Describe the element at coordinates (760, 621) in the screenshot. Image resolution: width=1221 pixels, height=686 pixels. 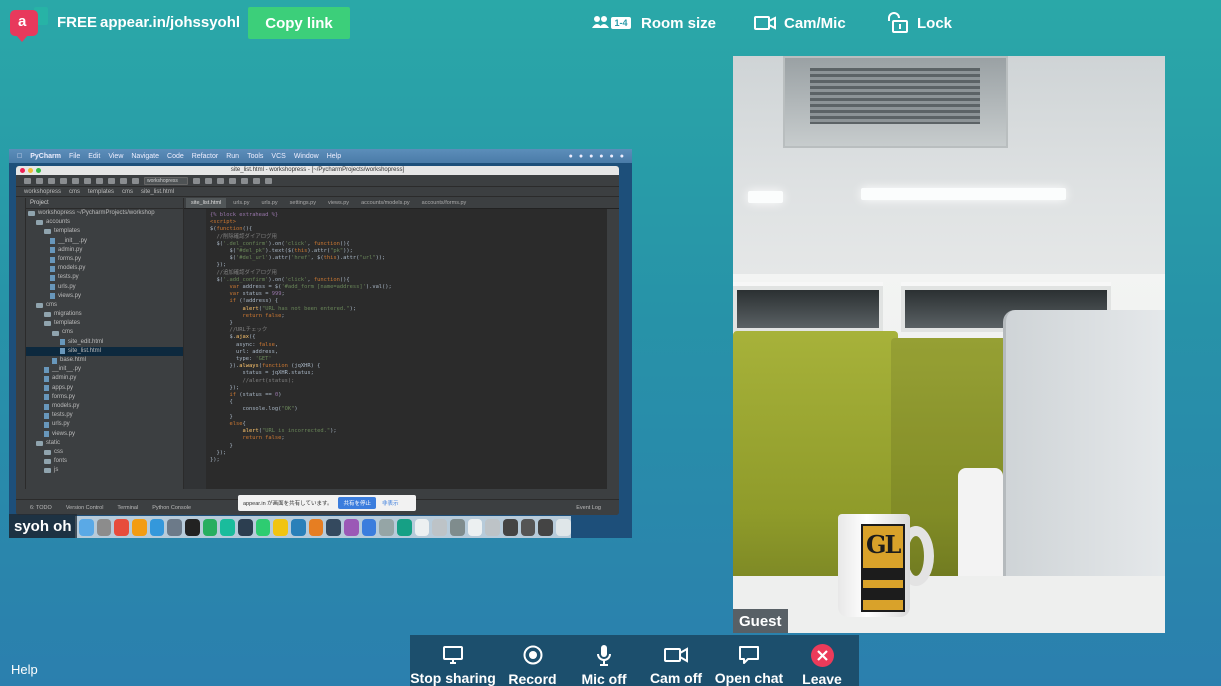
I see `guest-name-tag: Guest` at that location.